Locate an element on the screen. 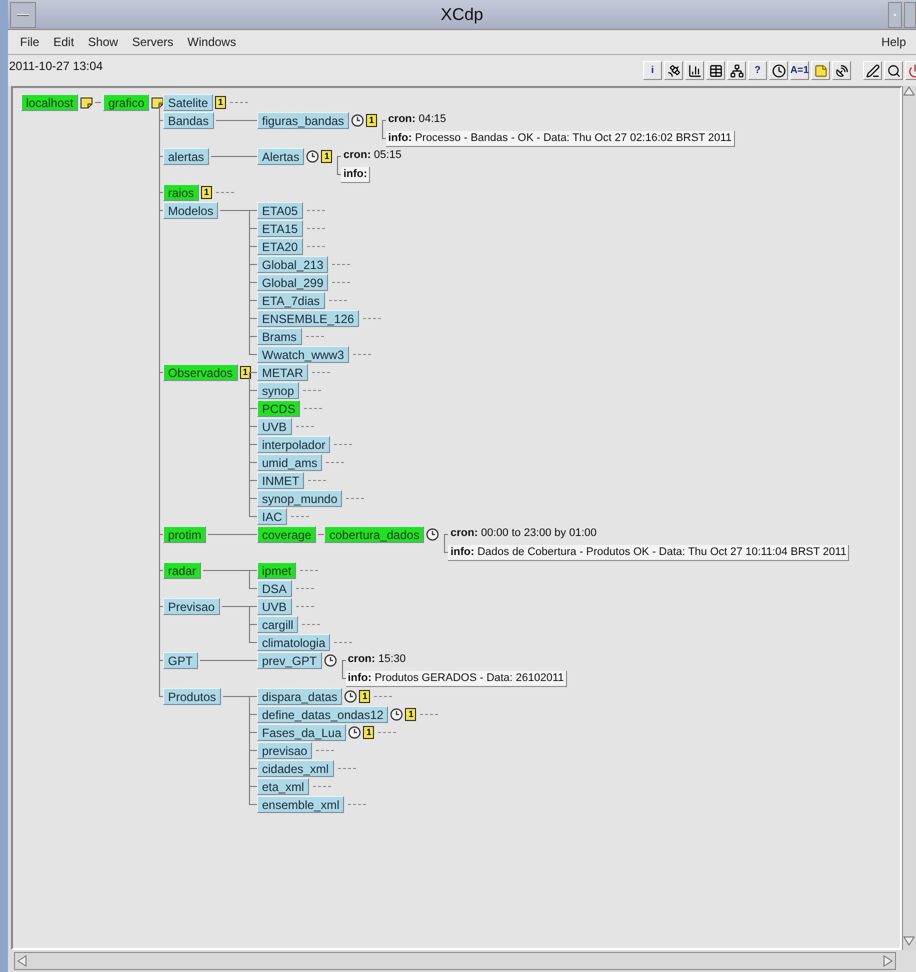  tree-node: Bandas is located at coordinates (188, 120).